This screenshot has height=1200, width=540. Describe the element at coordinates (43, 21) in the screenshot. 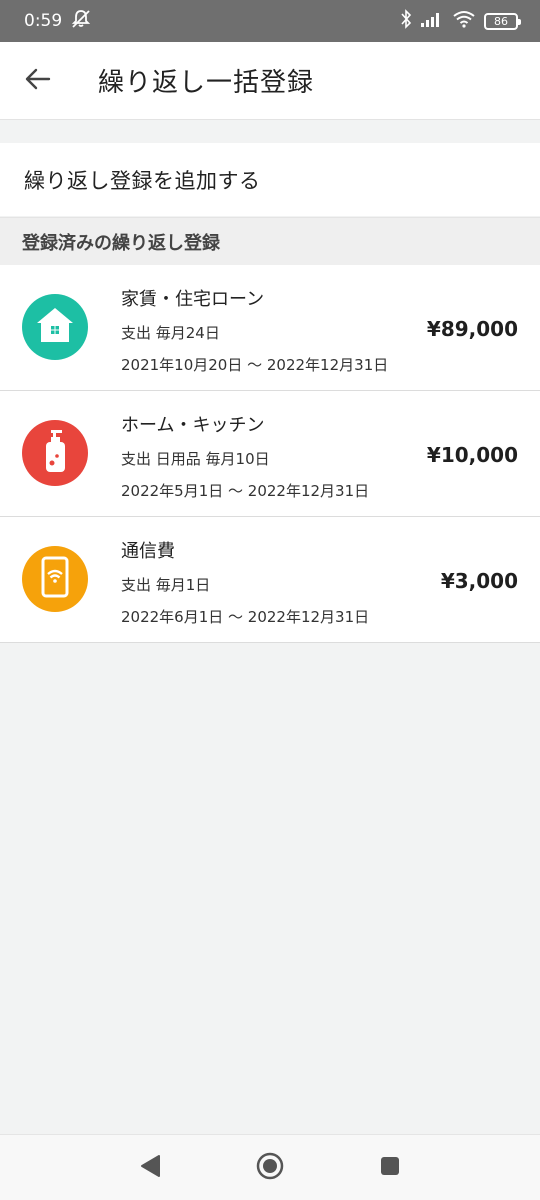

I see `status-time: 0:59` at that location.